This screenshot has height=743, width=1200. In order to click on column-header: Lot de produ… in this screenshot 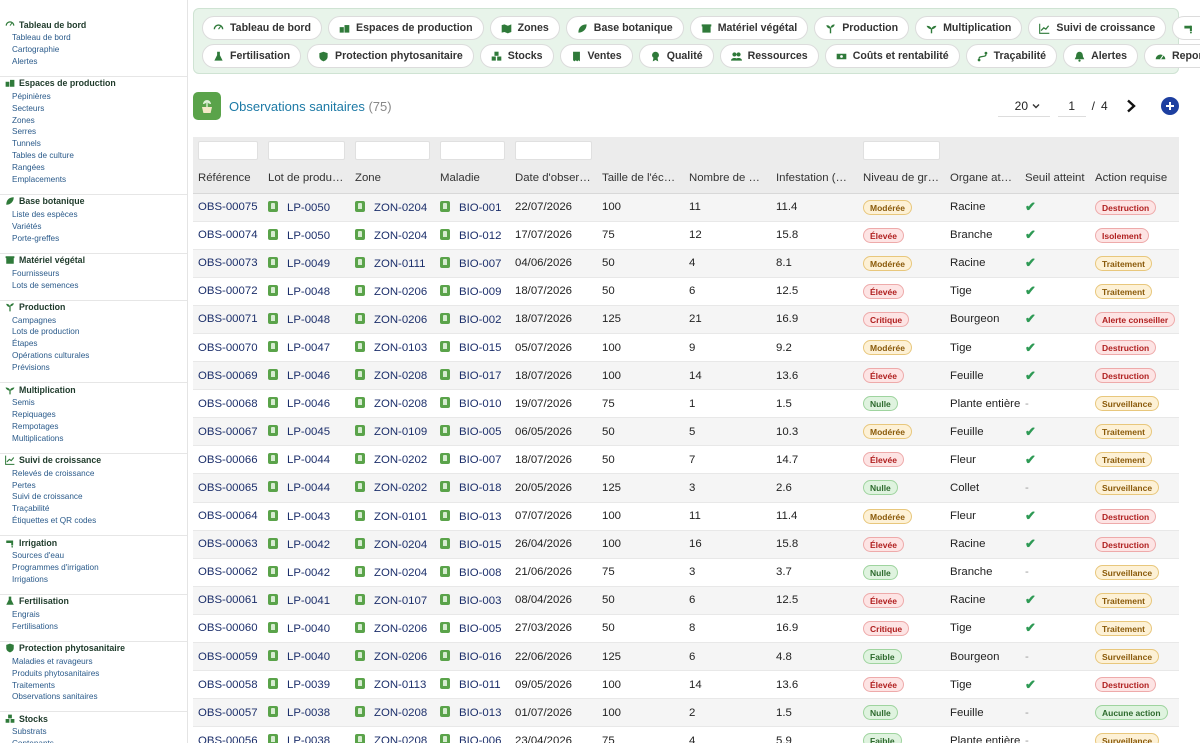, I will do `click(306, 178)`.